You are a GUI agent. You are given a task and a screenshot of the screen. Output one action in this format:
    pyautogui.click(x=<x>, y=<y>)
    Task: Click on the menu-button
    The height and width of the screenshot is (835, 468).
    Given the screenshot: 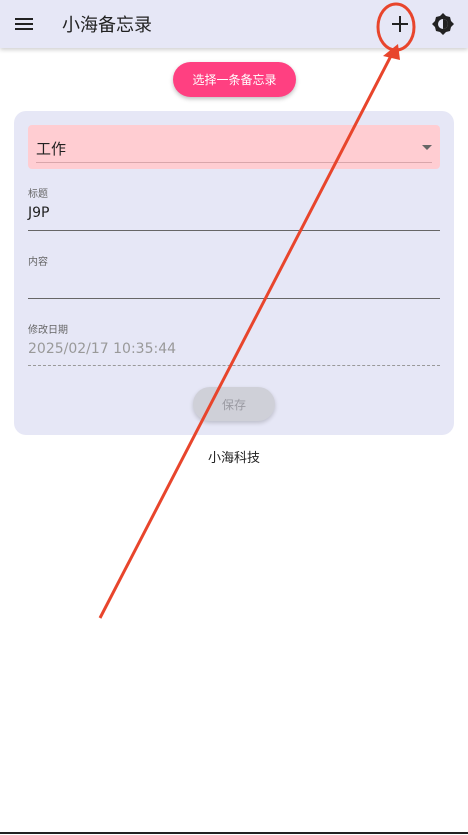 What is the action you would take?
    pyautogui.click(x=24, y=24)
    